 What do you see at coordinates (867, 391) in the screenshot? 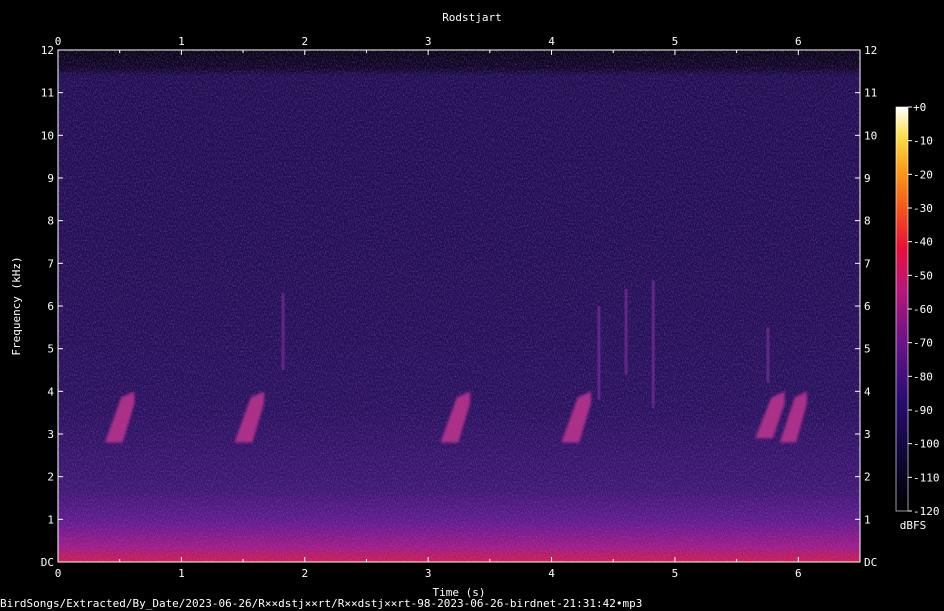
I see `y-tick-label-right: 4` at bounding box center [867, 391].